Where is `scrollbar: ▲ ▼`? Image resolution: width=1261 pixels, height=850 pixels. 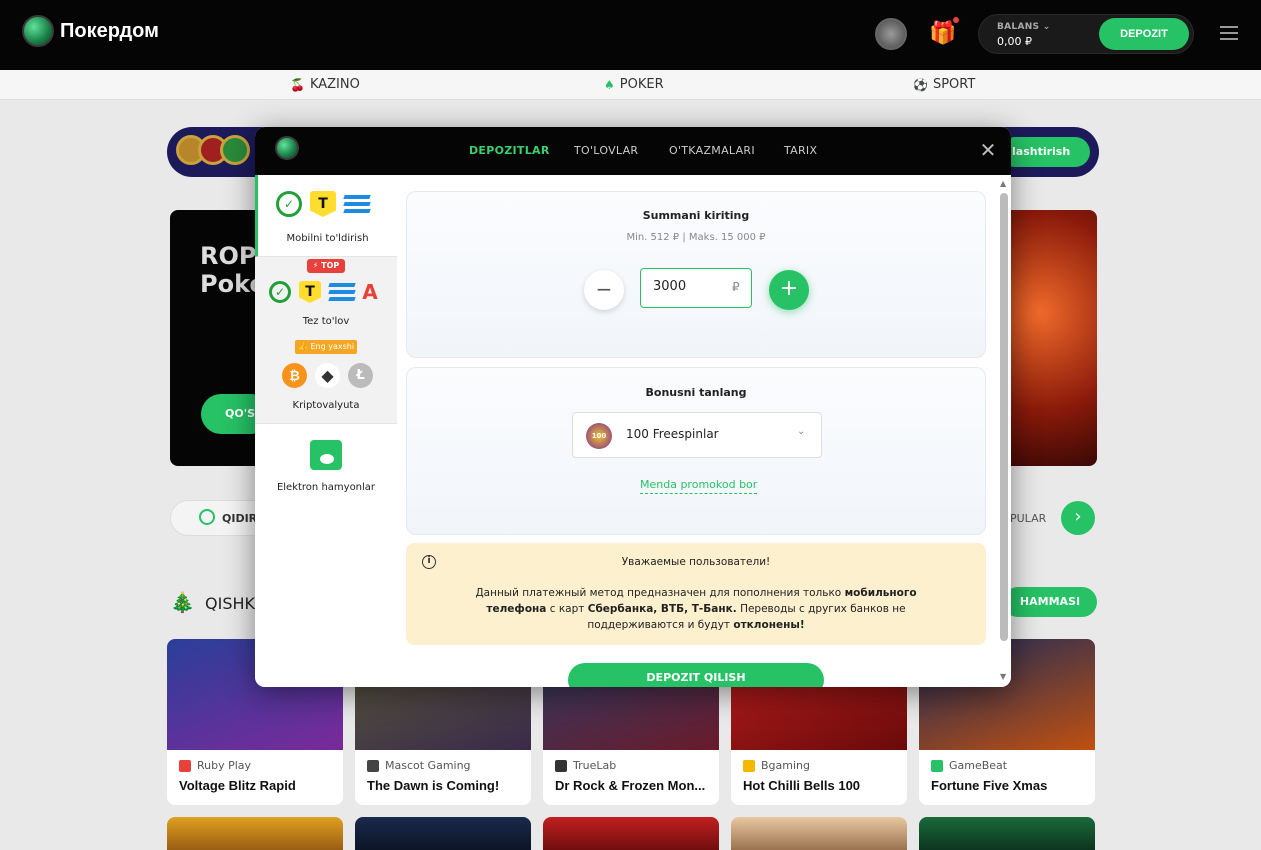 scrollbar: ▲ ▼ is located at coordinates (1004, 431).